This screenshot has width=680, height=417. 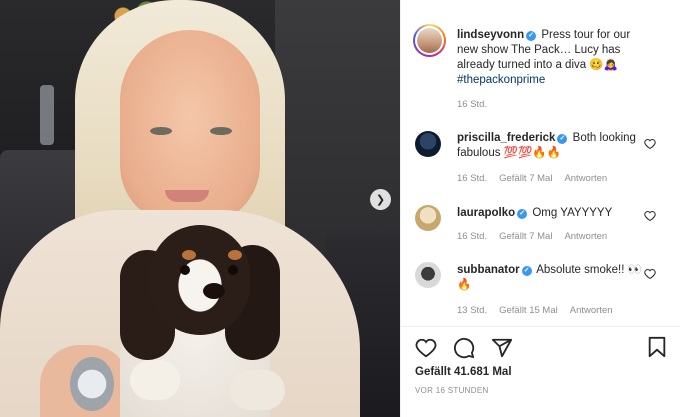 I want to click on chevron-right-icon: ❯, so click(x=380, y=200).